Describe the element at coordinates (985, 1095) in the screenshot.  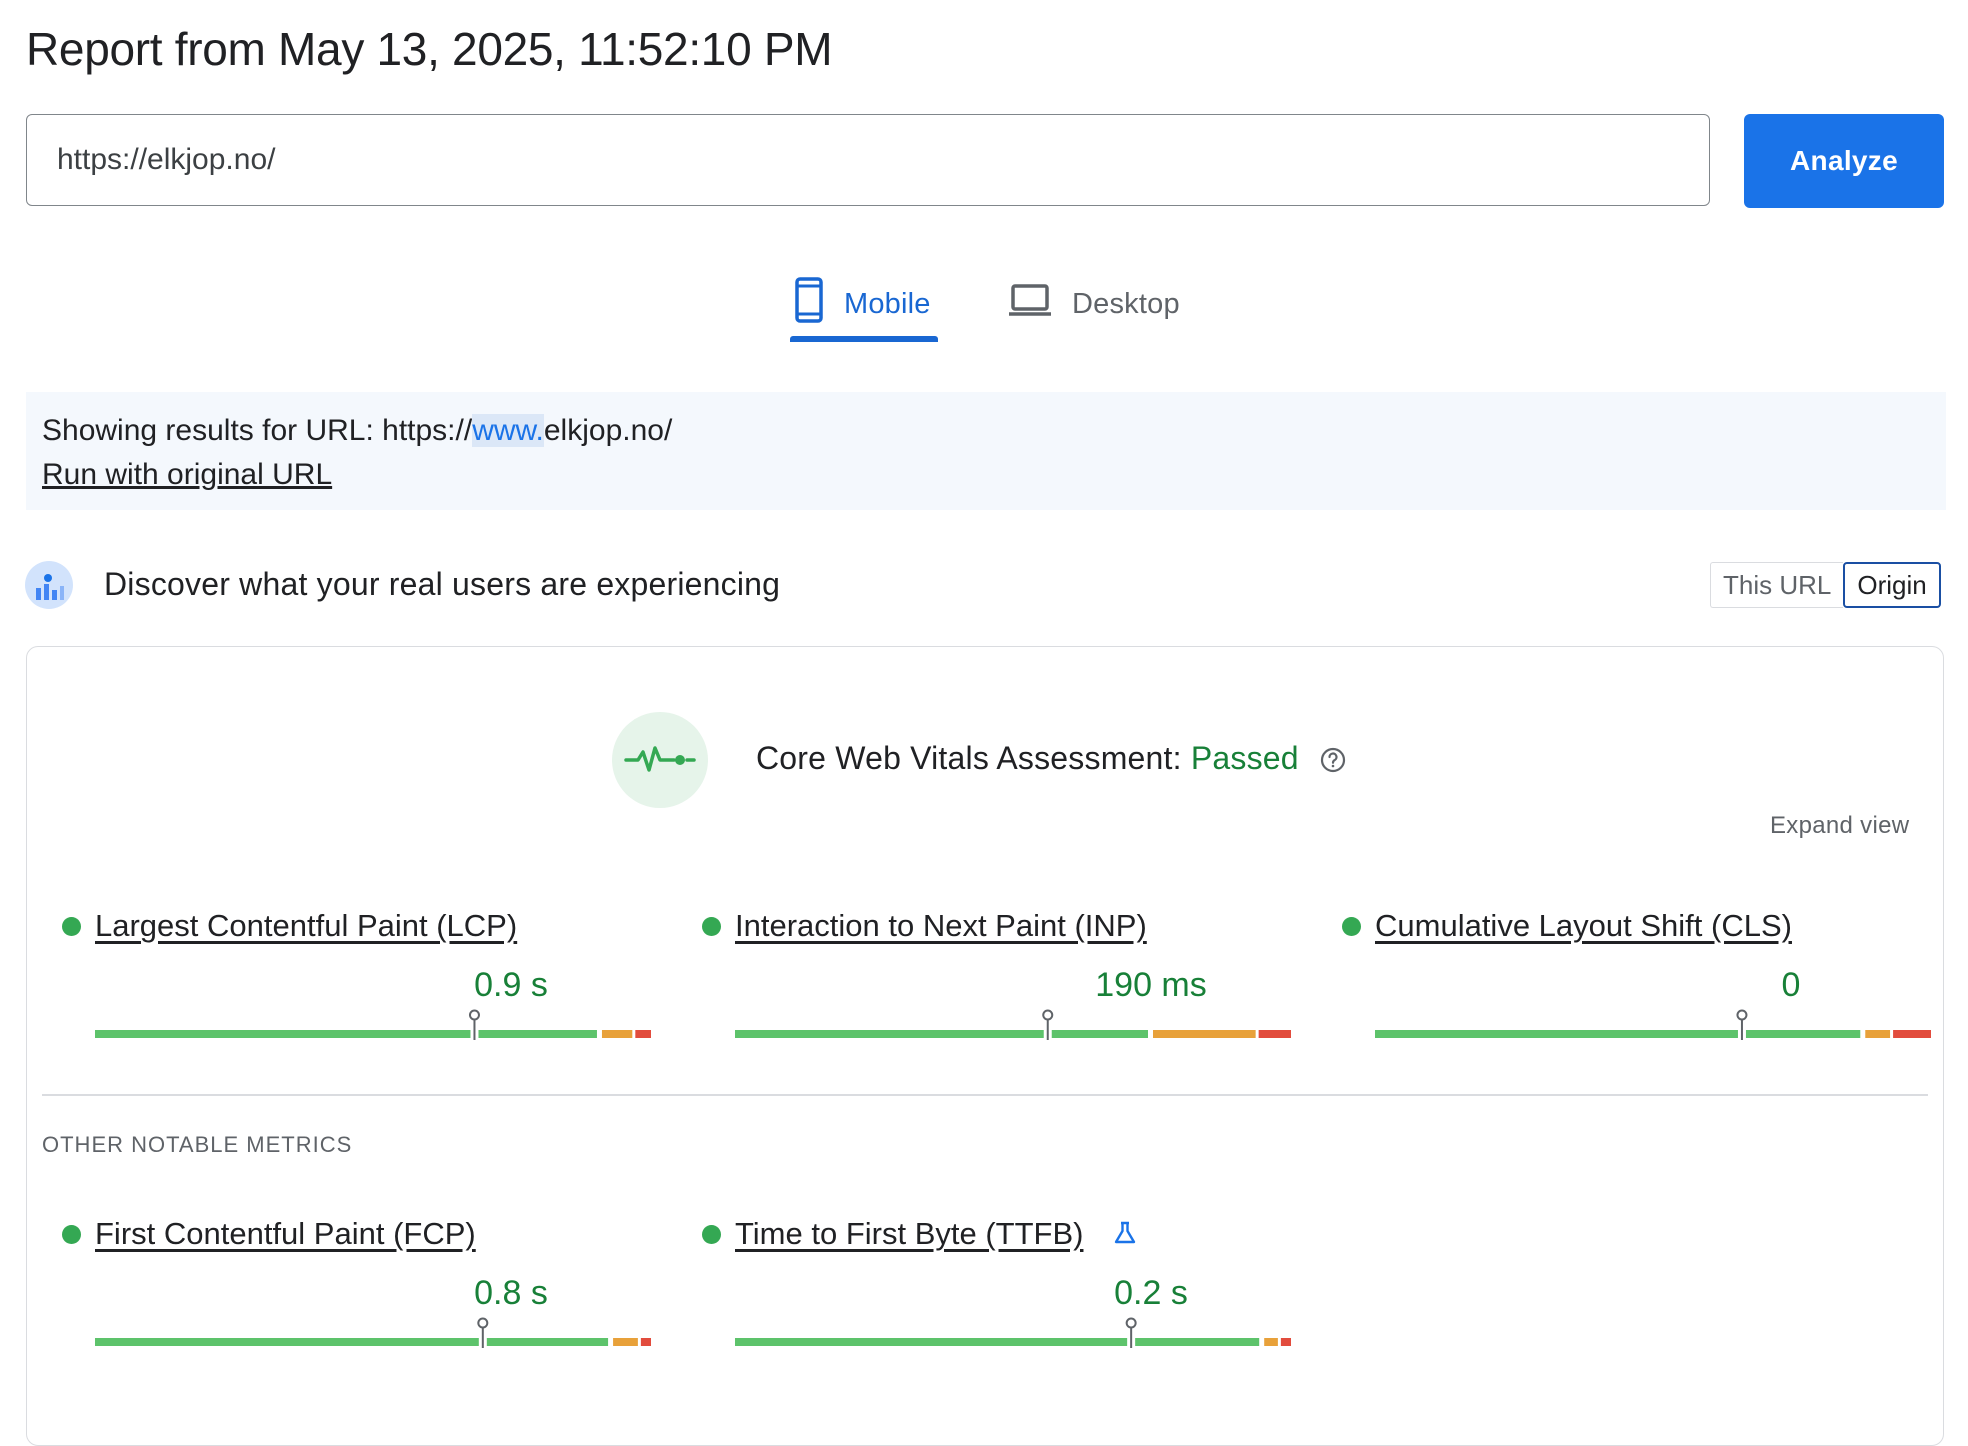
I see `section-divider` at that location.